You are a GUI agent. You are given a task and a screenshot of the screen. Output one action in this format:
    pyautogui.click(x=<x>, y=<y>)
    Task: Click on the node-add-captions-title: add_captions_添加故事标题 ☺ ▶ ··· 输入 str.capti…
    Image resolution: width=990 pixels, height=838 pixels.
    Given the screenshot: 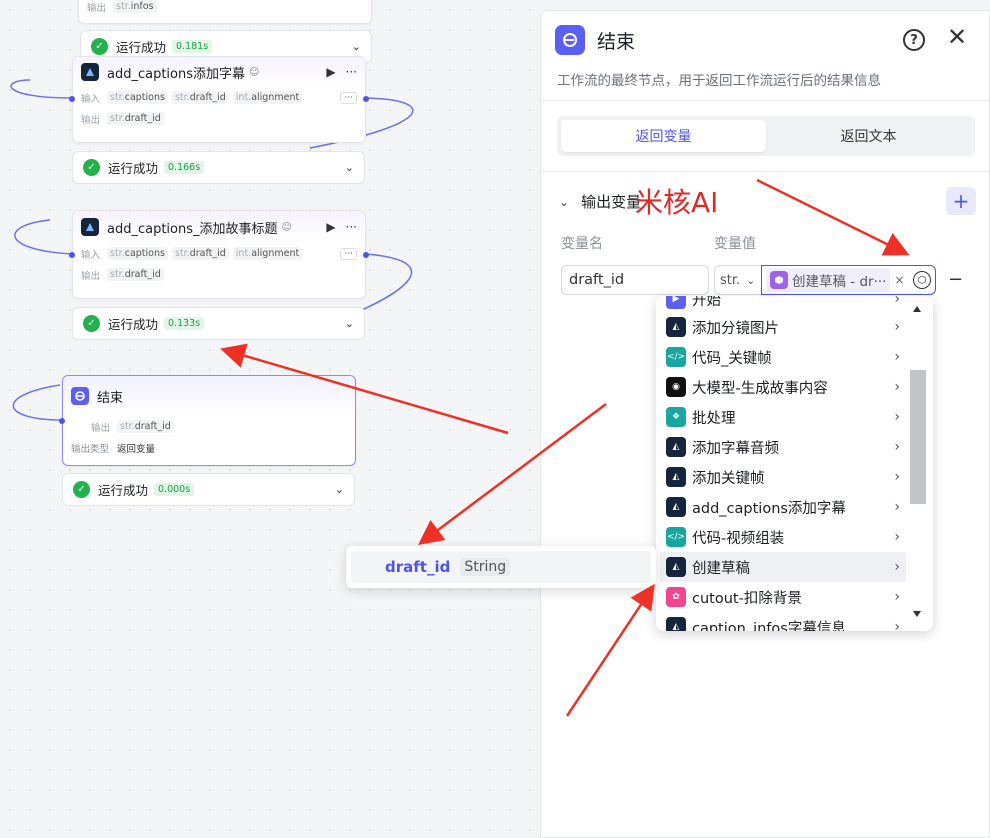 What is the action you would take?
    pyautogui.click(x=219, y=254)
    